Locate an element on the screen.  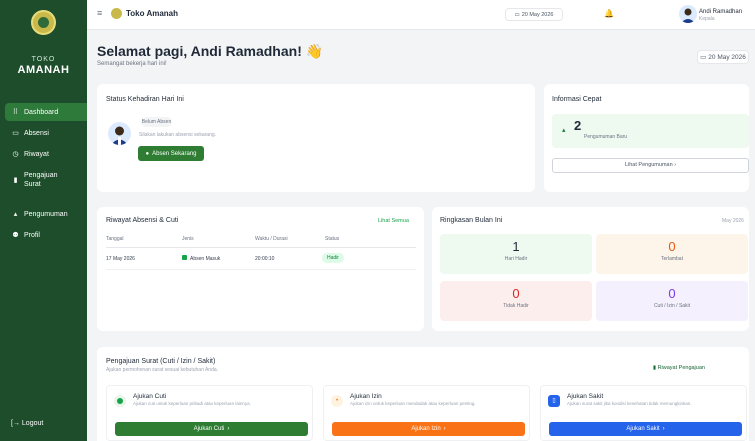
sidebar-item-label: Riwayat is located at coordinates (36, 154).